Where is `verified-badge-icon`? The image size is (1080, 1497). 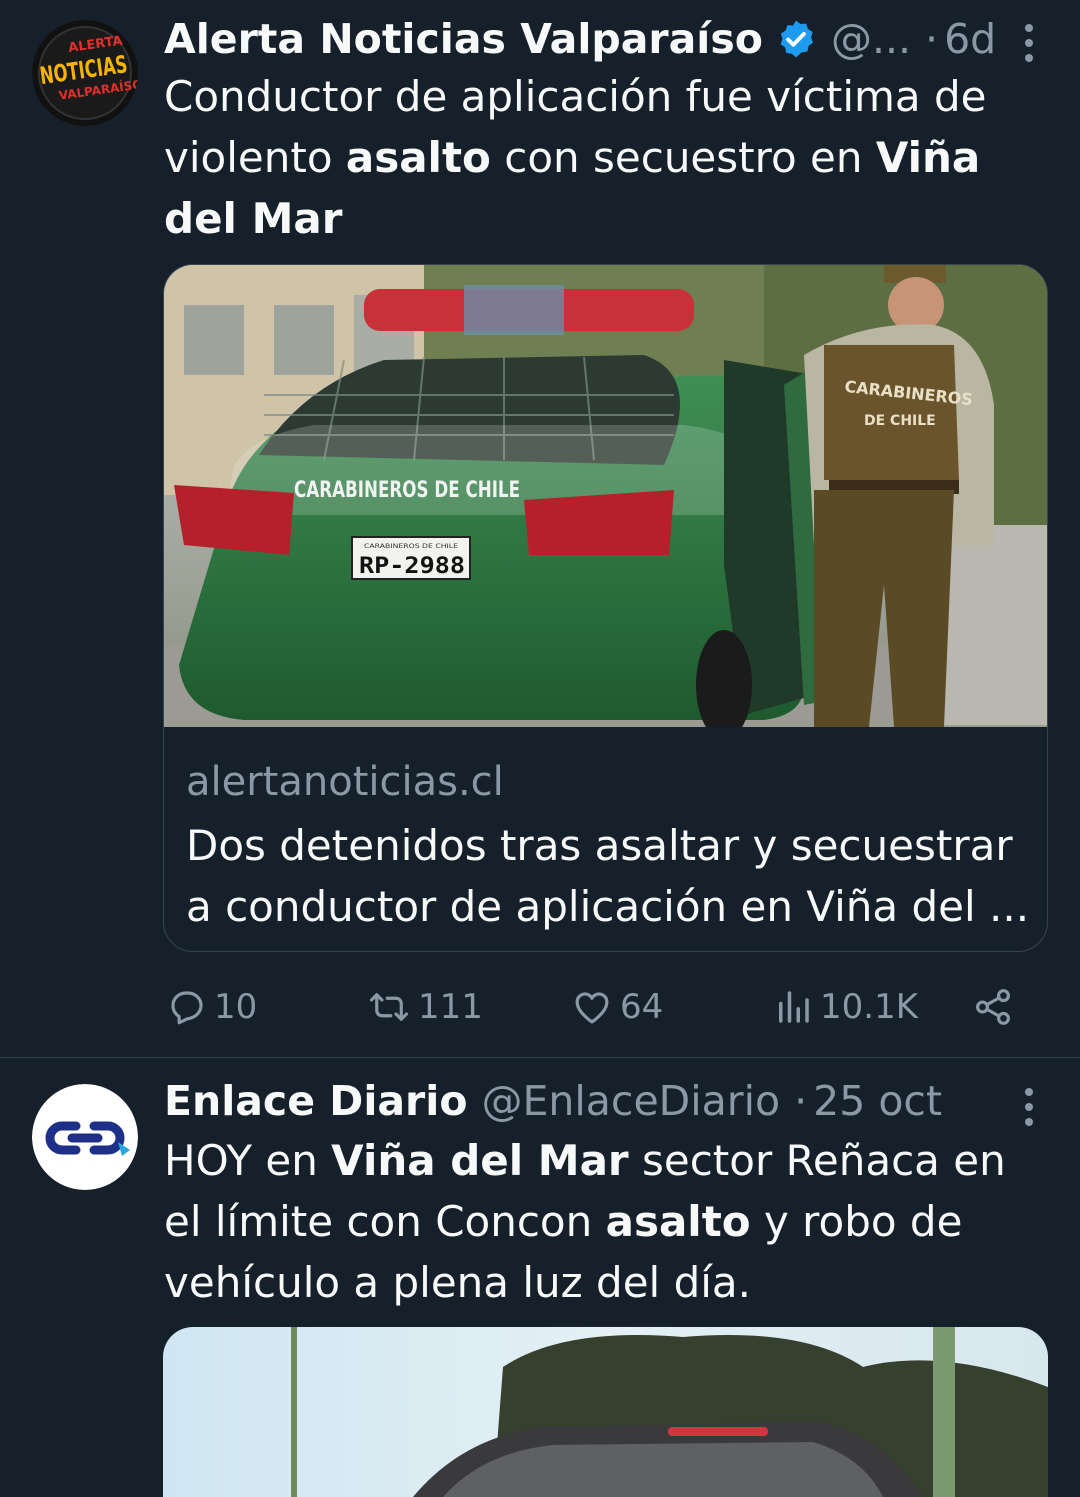 verified-badge-icon is located at coordinates (796, 39).